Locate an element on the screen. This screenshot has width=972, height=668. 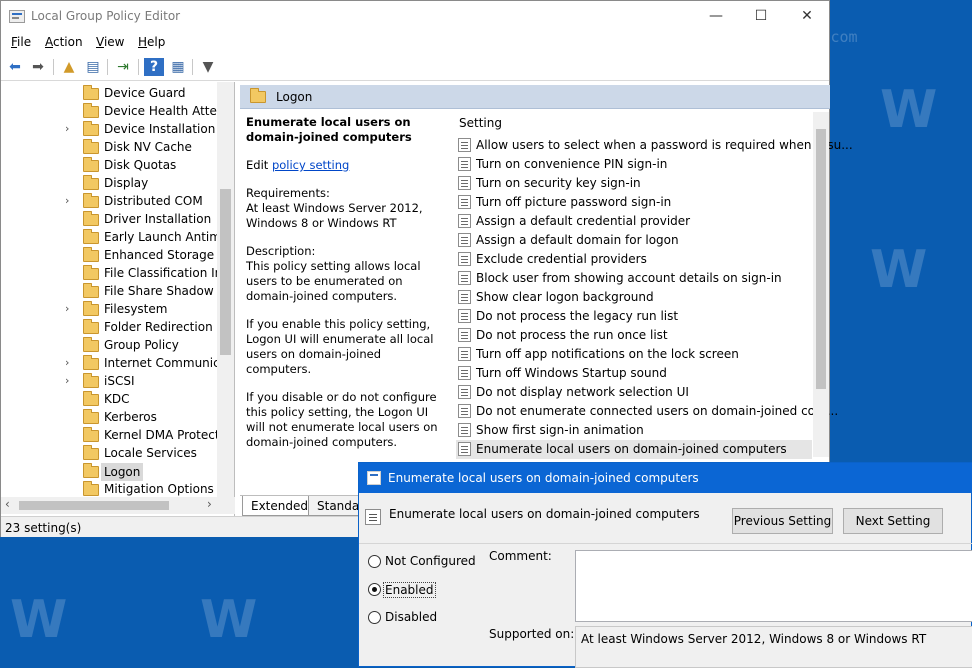
radio-circle-checked is located at coordinates (374, 589).